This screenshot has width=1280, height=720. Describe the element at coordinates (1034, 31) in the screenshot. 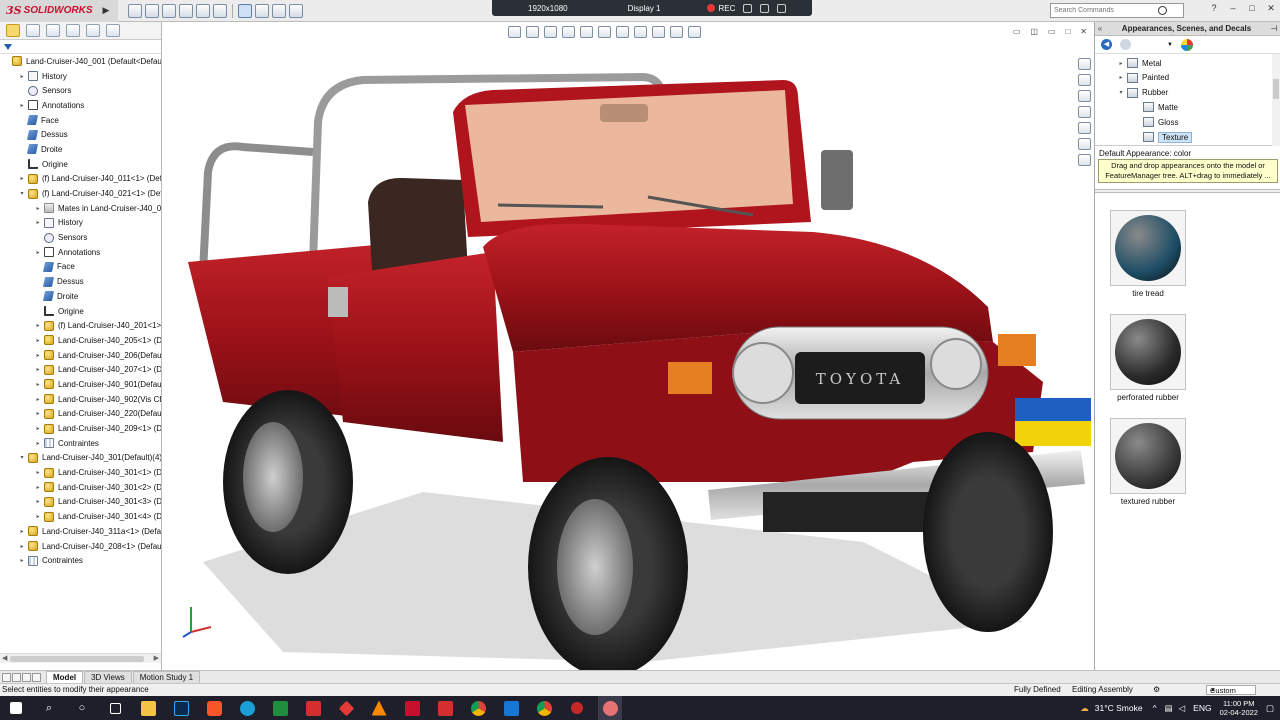

I see `viewport-tile-icon: ◫` at that location.